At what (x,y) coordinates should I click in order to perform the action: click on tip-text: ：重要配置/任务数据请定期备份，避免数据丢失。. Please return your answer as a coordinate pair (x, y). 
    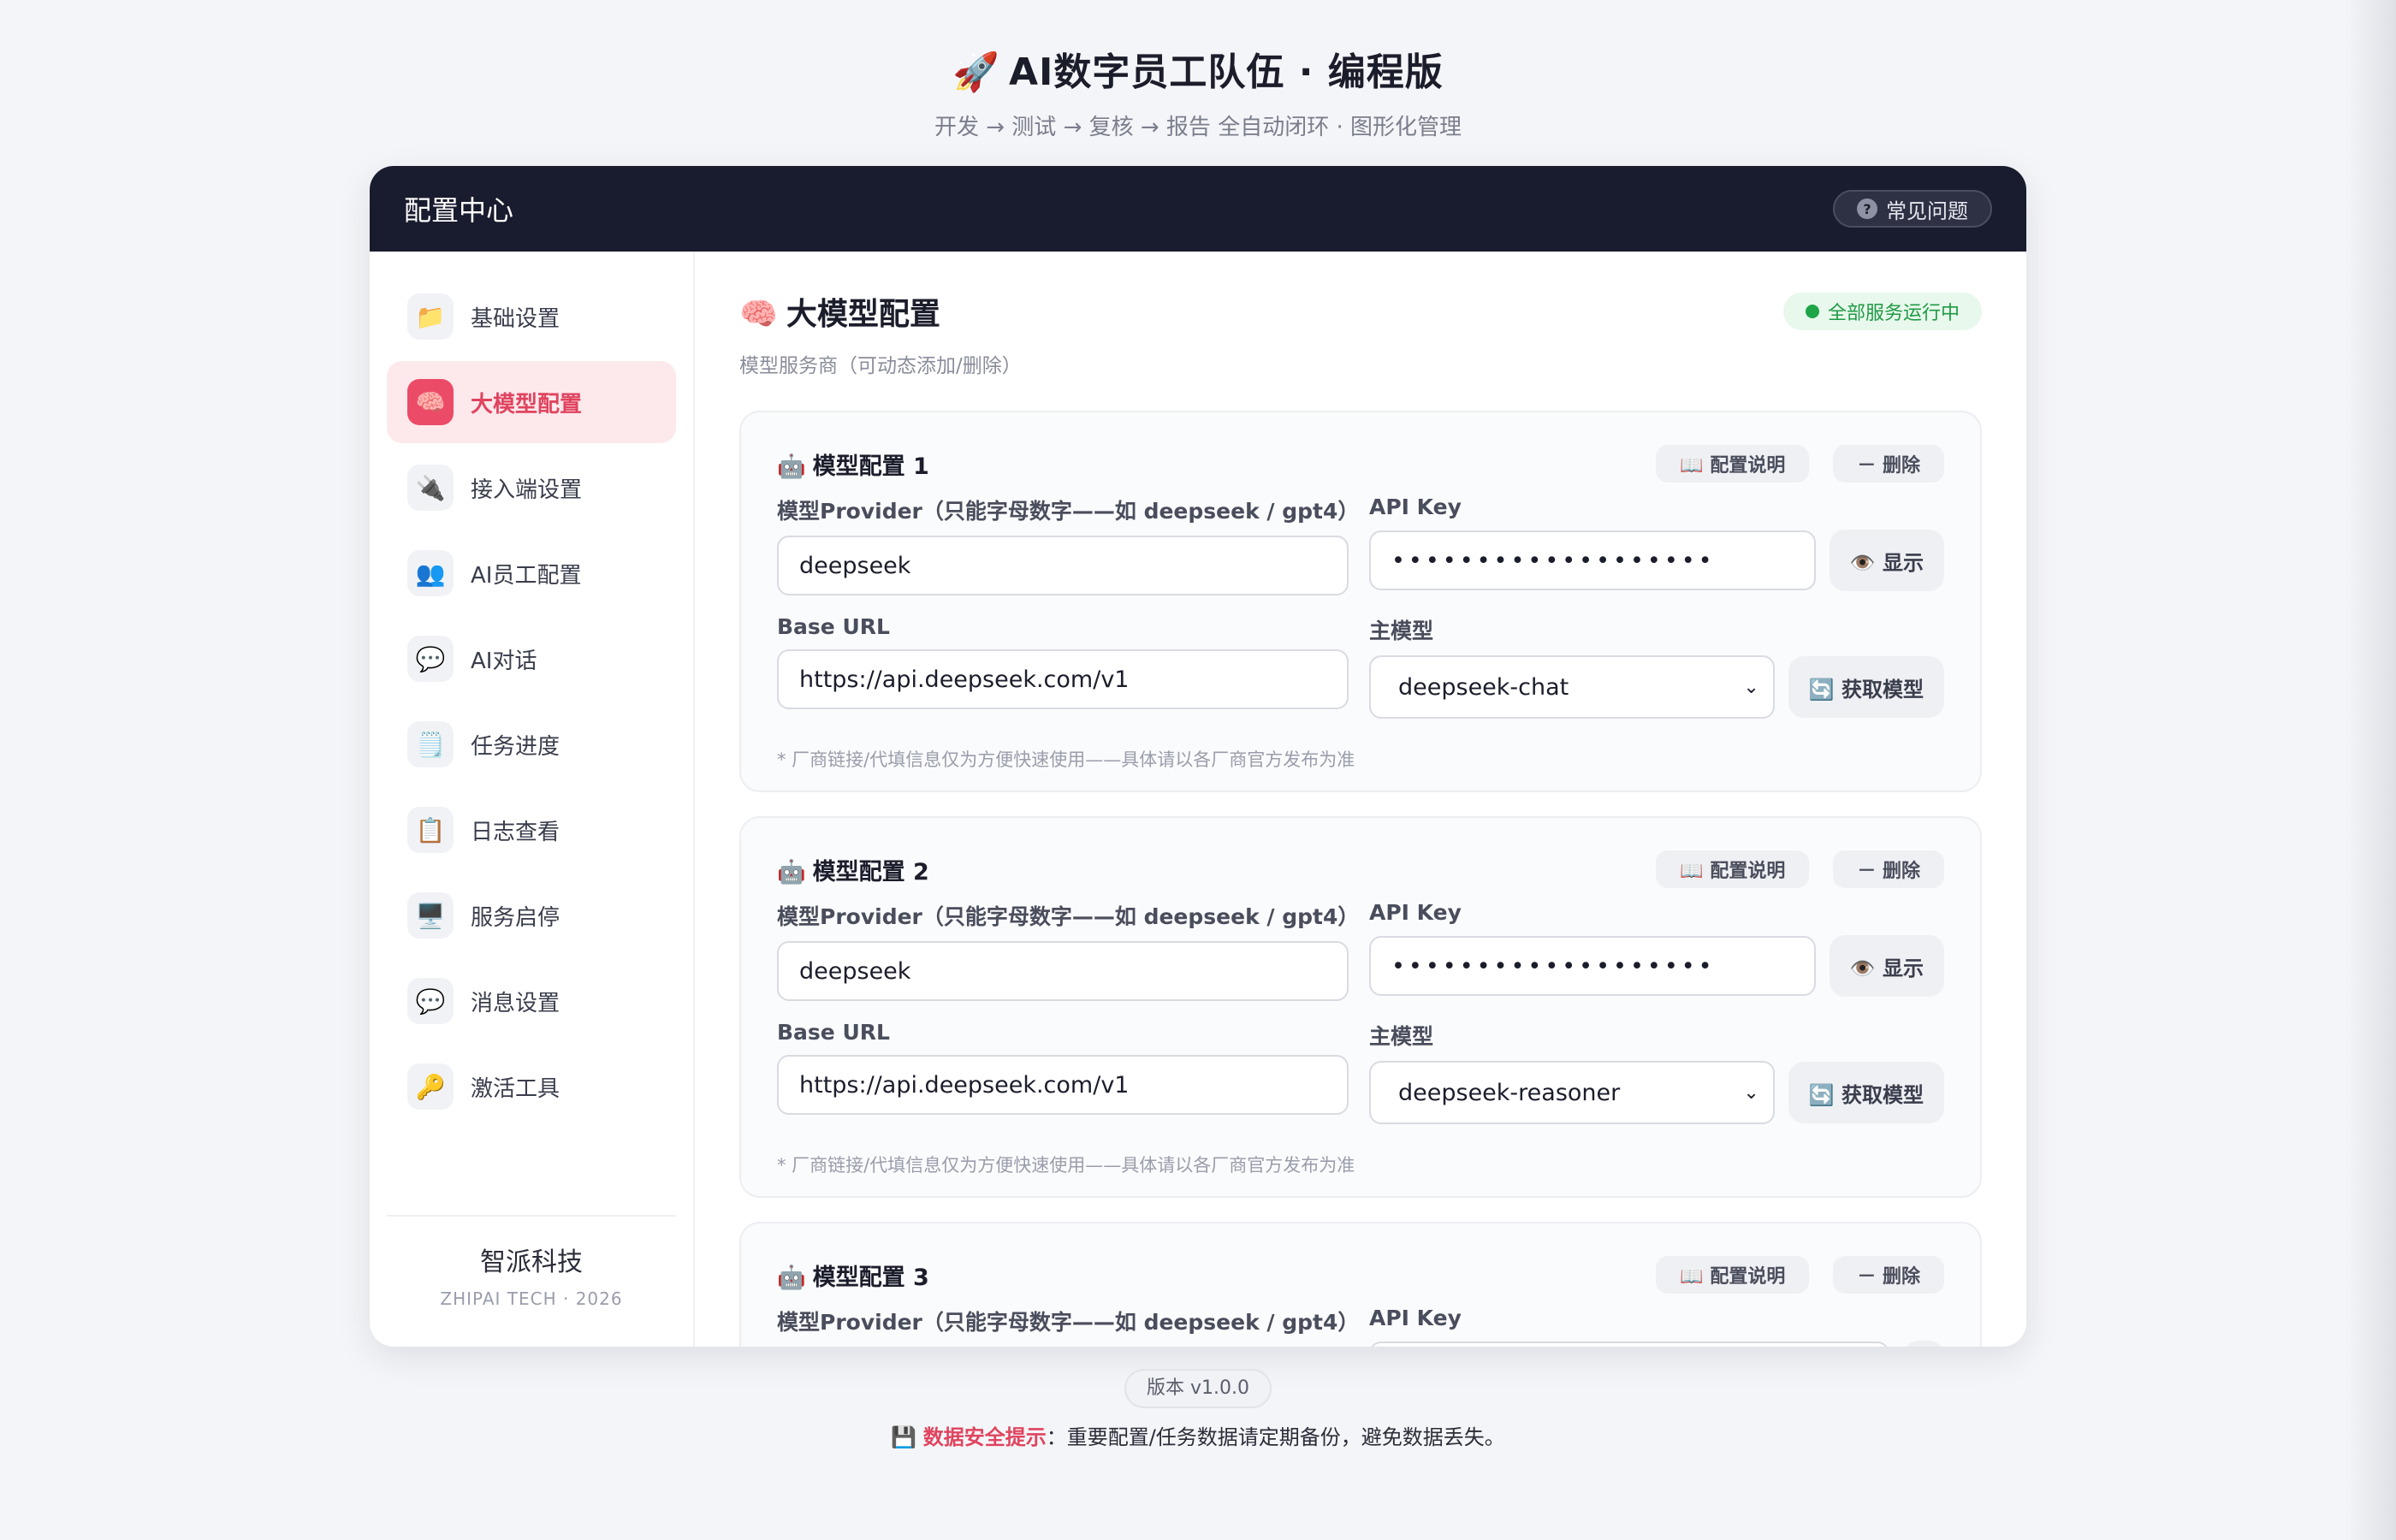
    Looking at the image, I should click on (1275, 1437).